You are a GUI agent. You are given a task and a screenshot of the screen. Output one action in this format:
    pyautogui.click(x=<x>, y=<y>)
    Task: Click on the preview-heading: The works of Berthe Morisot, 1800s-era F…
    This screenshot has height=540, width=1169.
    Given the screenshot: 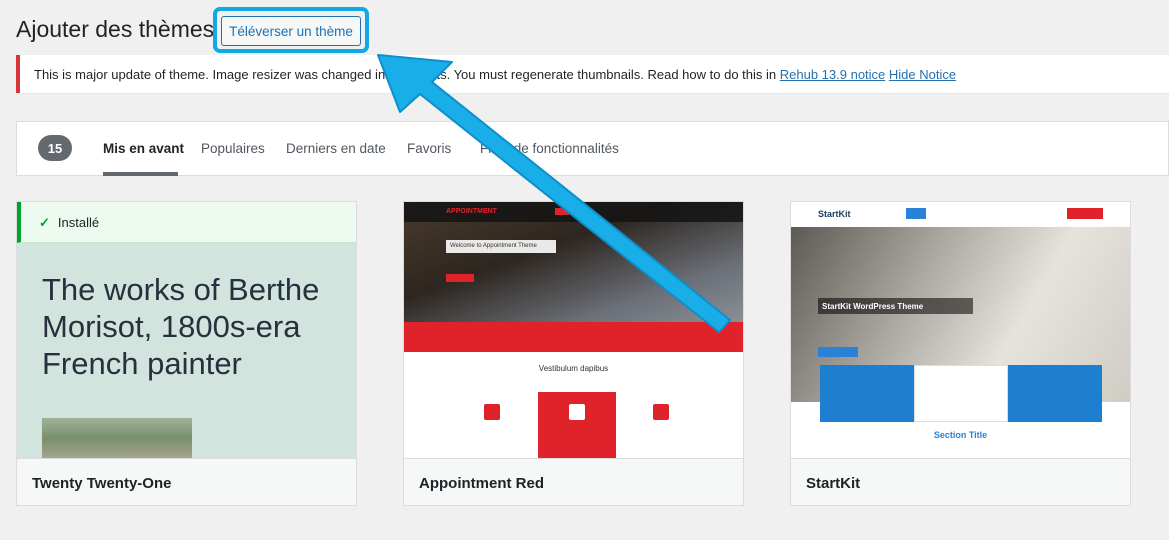 What is the action you would take?
    pyautogui.click(x=181, y=326)
    